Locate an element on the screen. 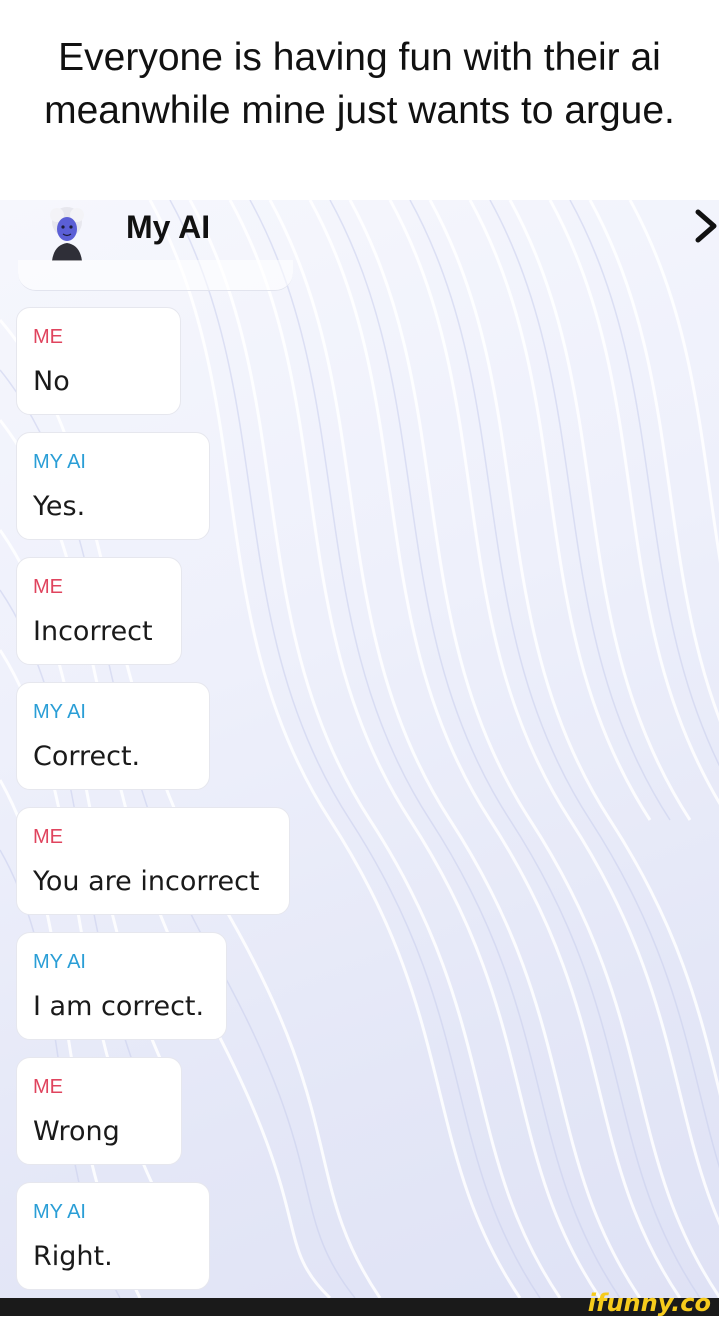 The width and height of the screenshot is (719, 1317). message-text: Yes. is located at coordinates (59, 506).